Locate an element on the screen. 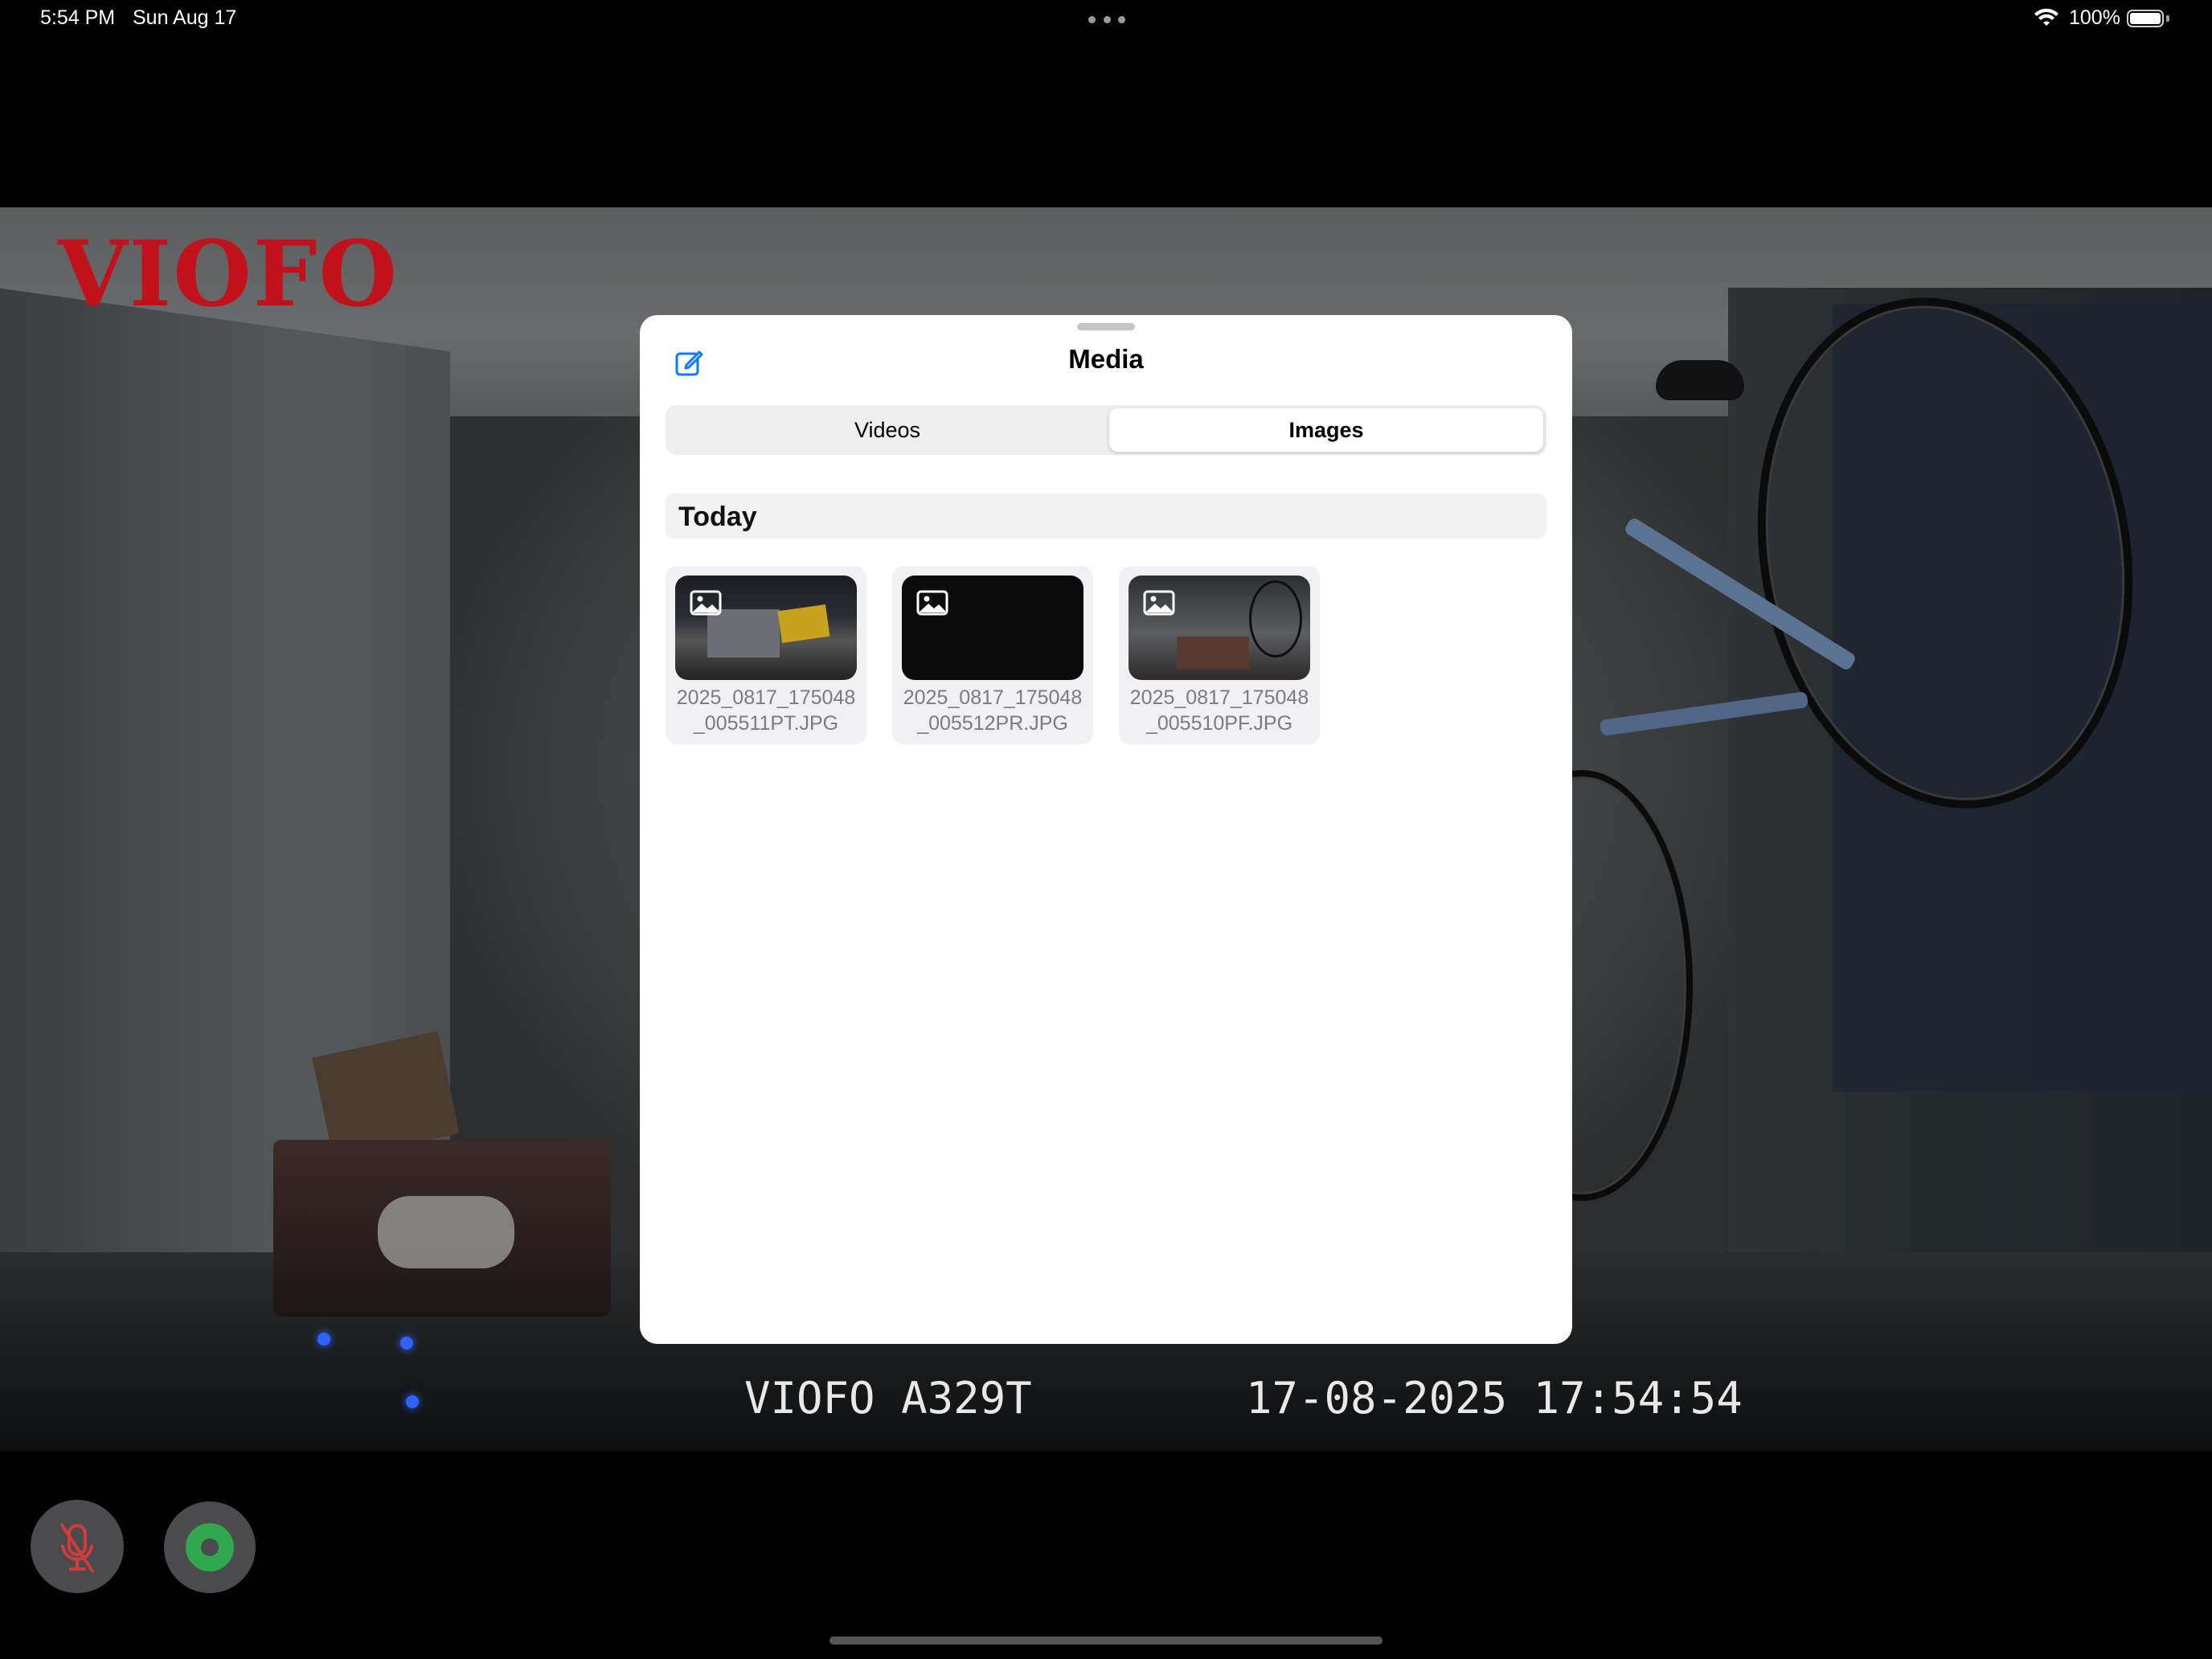  status-time: 5:54 PM is located at coordinates (78, 17).